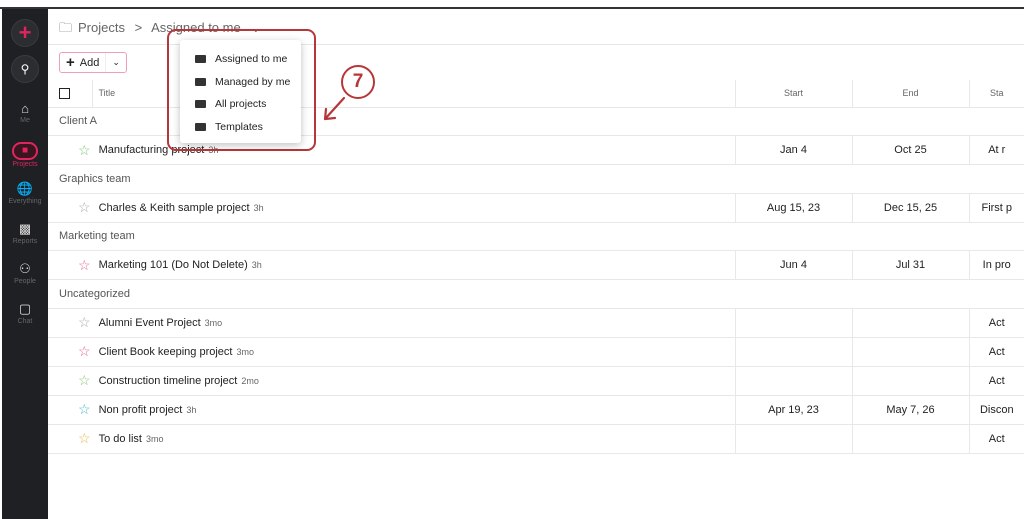  Describe the element at coordinates (101, 27) in the screenshot. I see `breadcrumb-projects: Projects` at that location.